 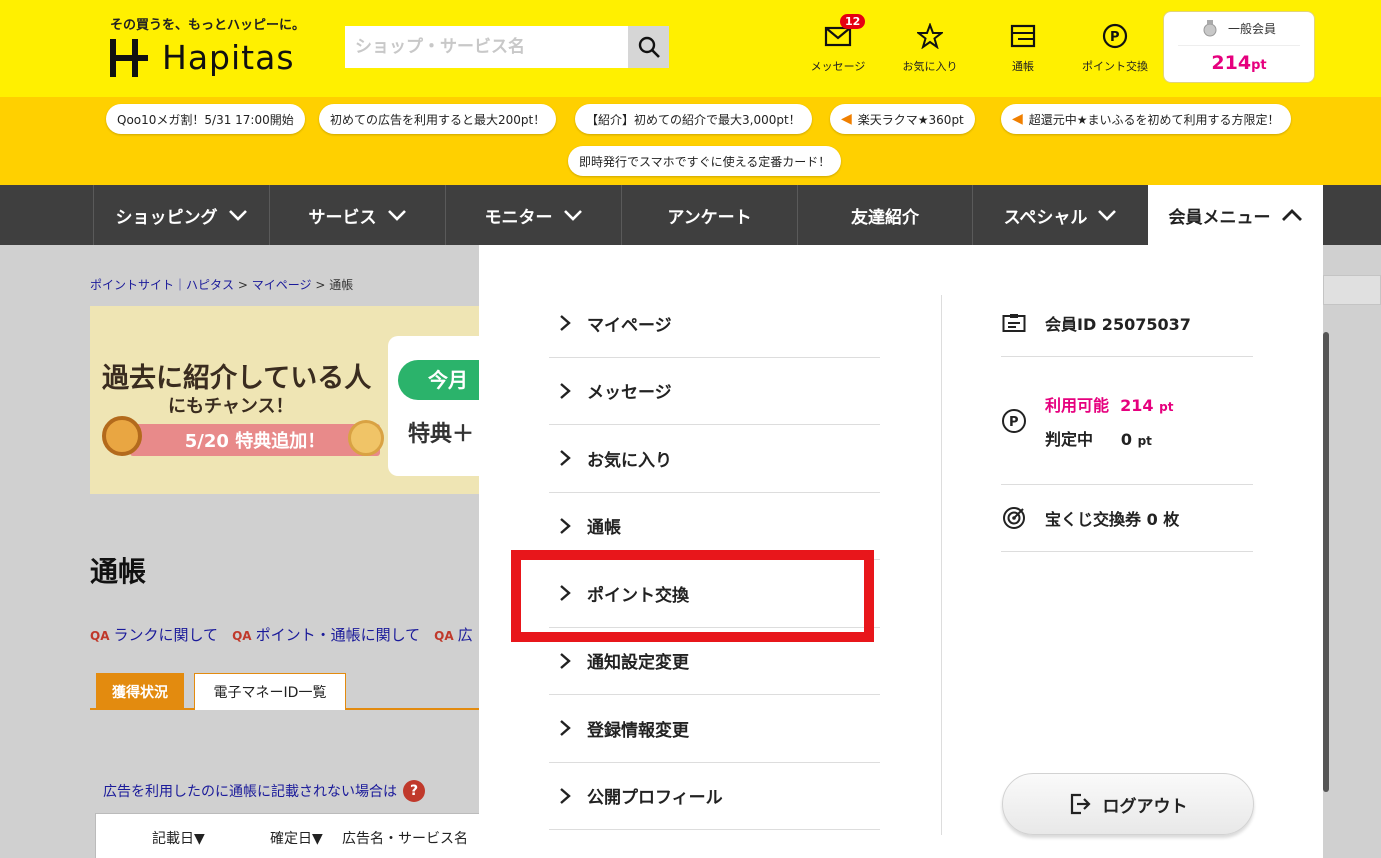 I want to click on passbook-table: 記載日▼ 確定日▼ 広告名・サービス名, so click(x=287, y=835).